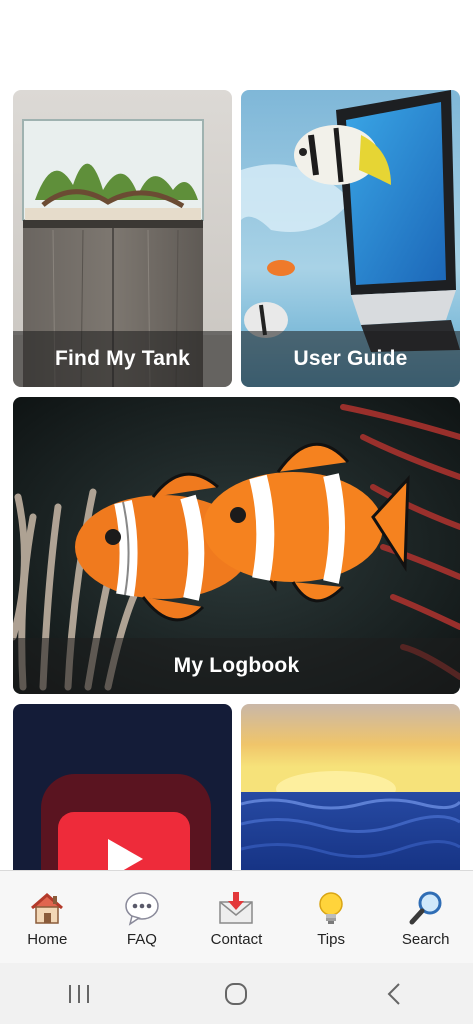 The width and height of the screenshot is (473, 1024). I want to click on tab-search-label: Search, so click(425, 939).